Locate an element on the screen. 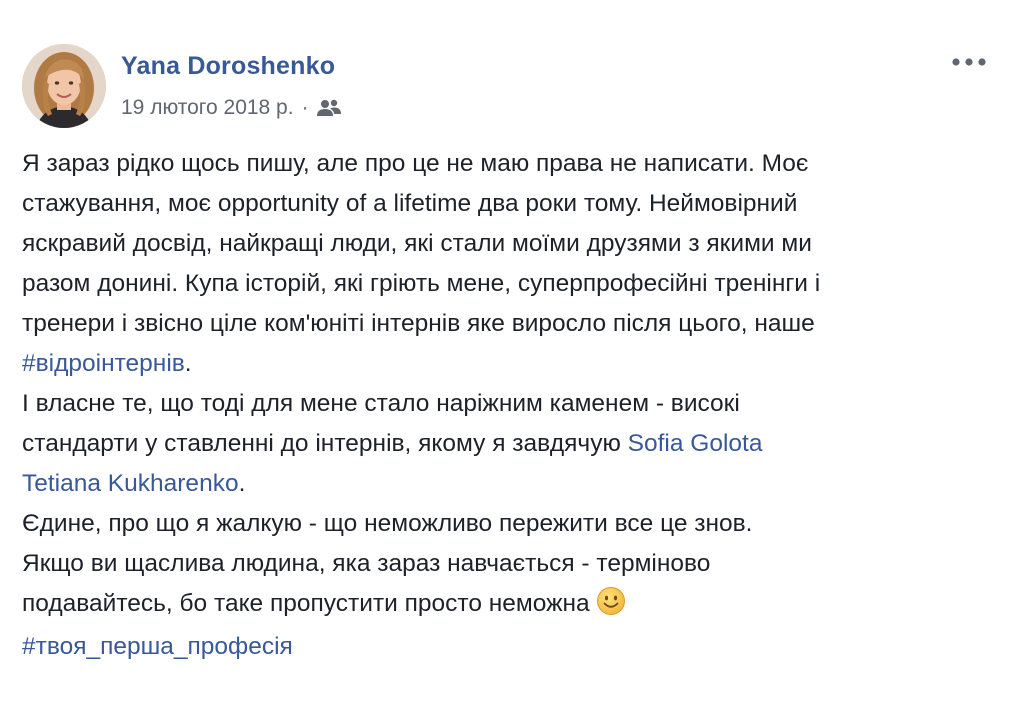  mention-link-sofia: Sofia Golota is located at coordinates (695, 443).